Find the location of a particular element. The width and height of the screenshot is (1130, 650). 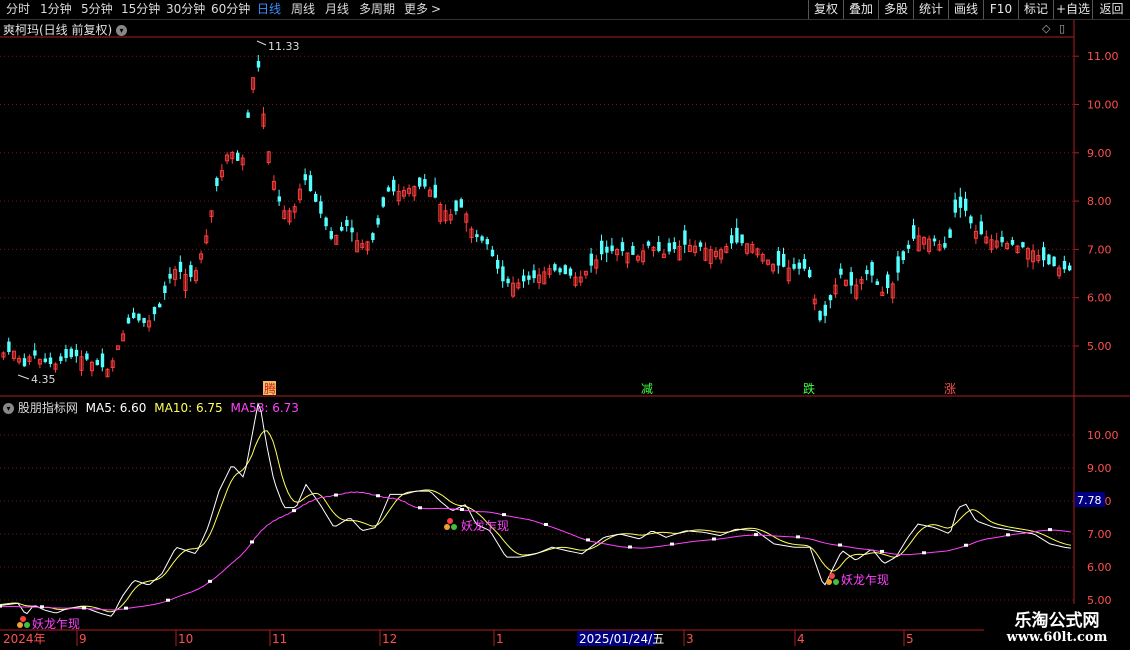

price-tick-label: 5.00 is located at coordinates (1099, 346).